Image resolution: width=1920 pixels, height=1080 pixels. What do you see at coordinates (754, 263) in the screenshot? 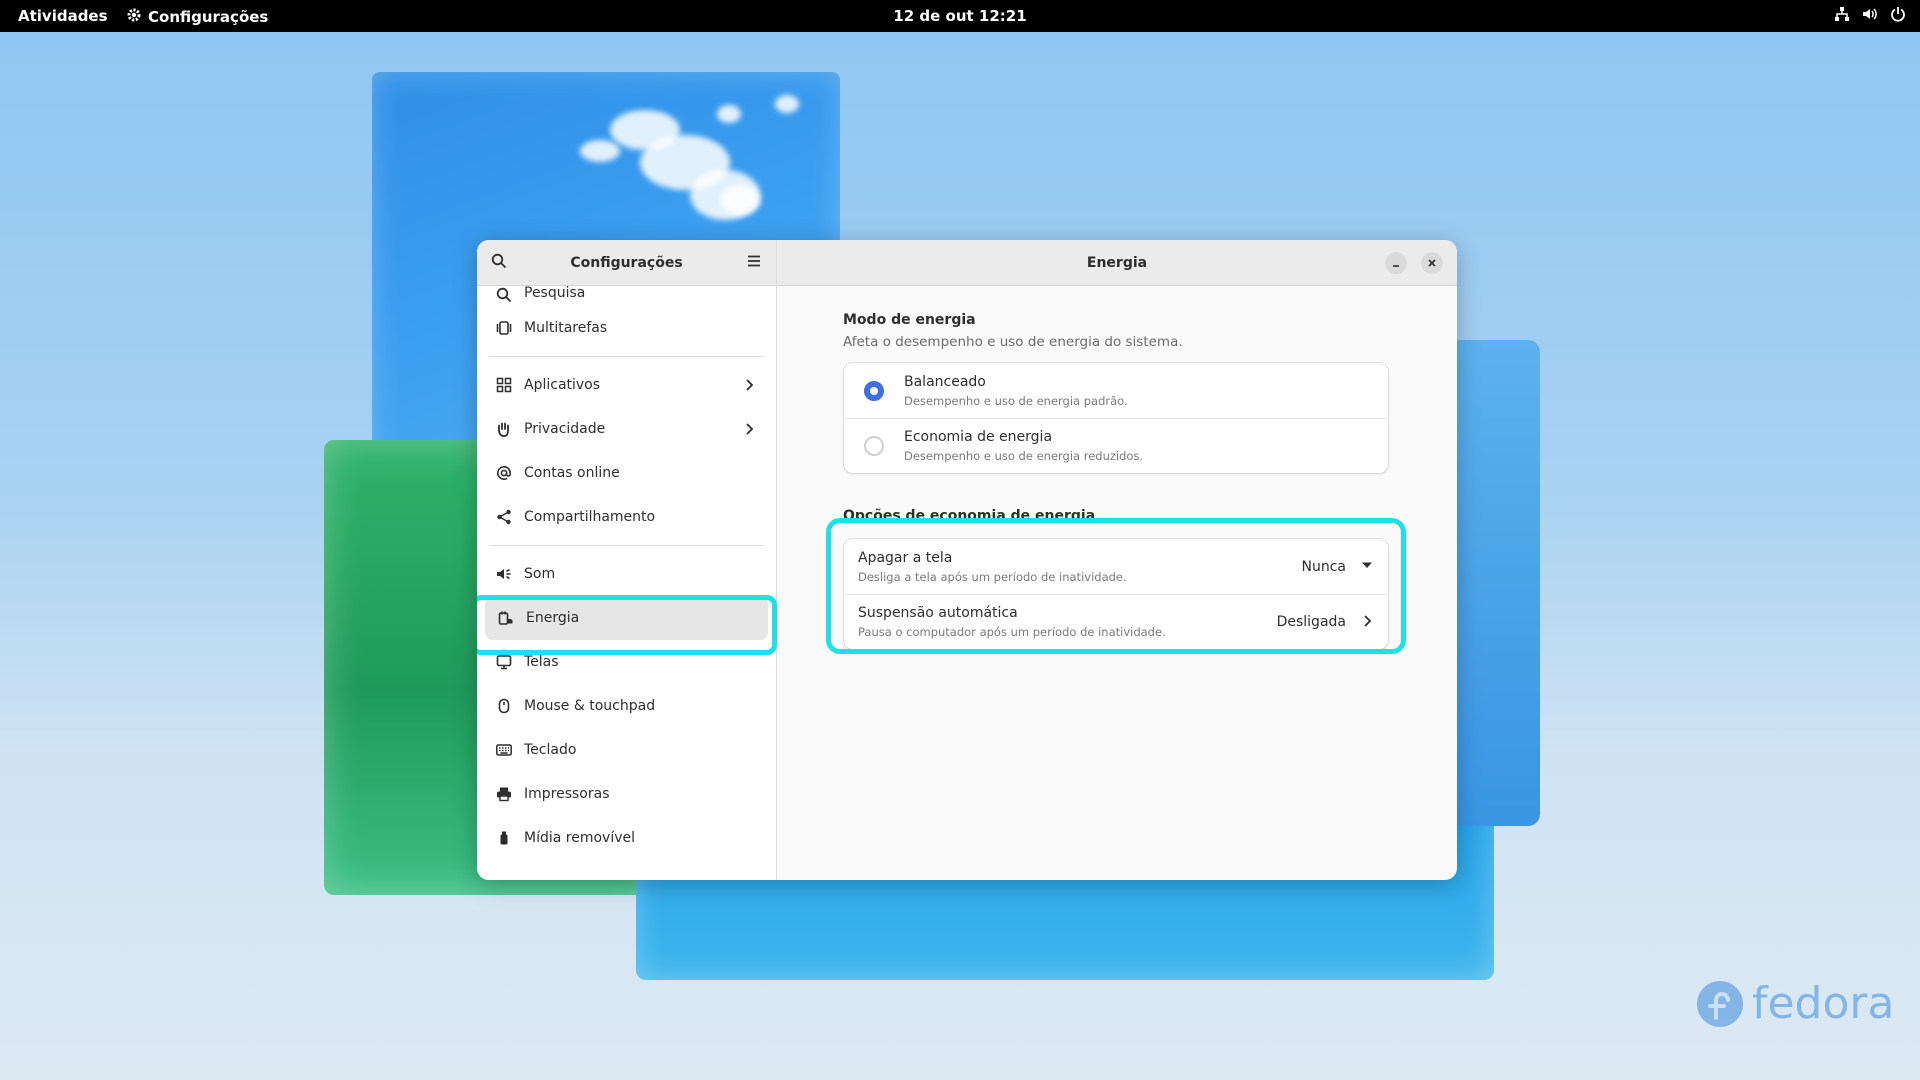
I see `hamburger-menu-icon` at bounding box center [754, 263].